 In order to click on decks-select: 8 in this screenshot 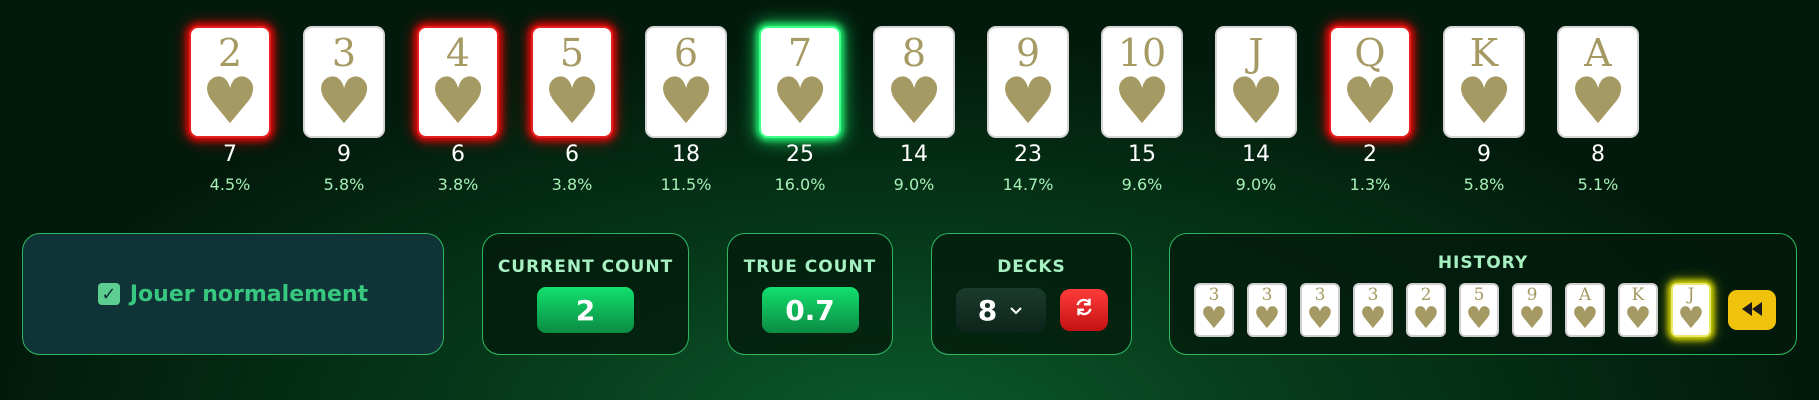, I will do `click(1000, 310)`.